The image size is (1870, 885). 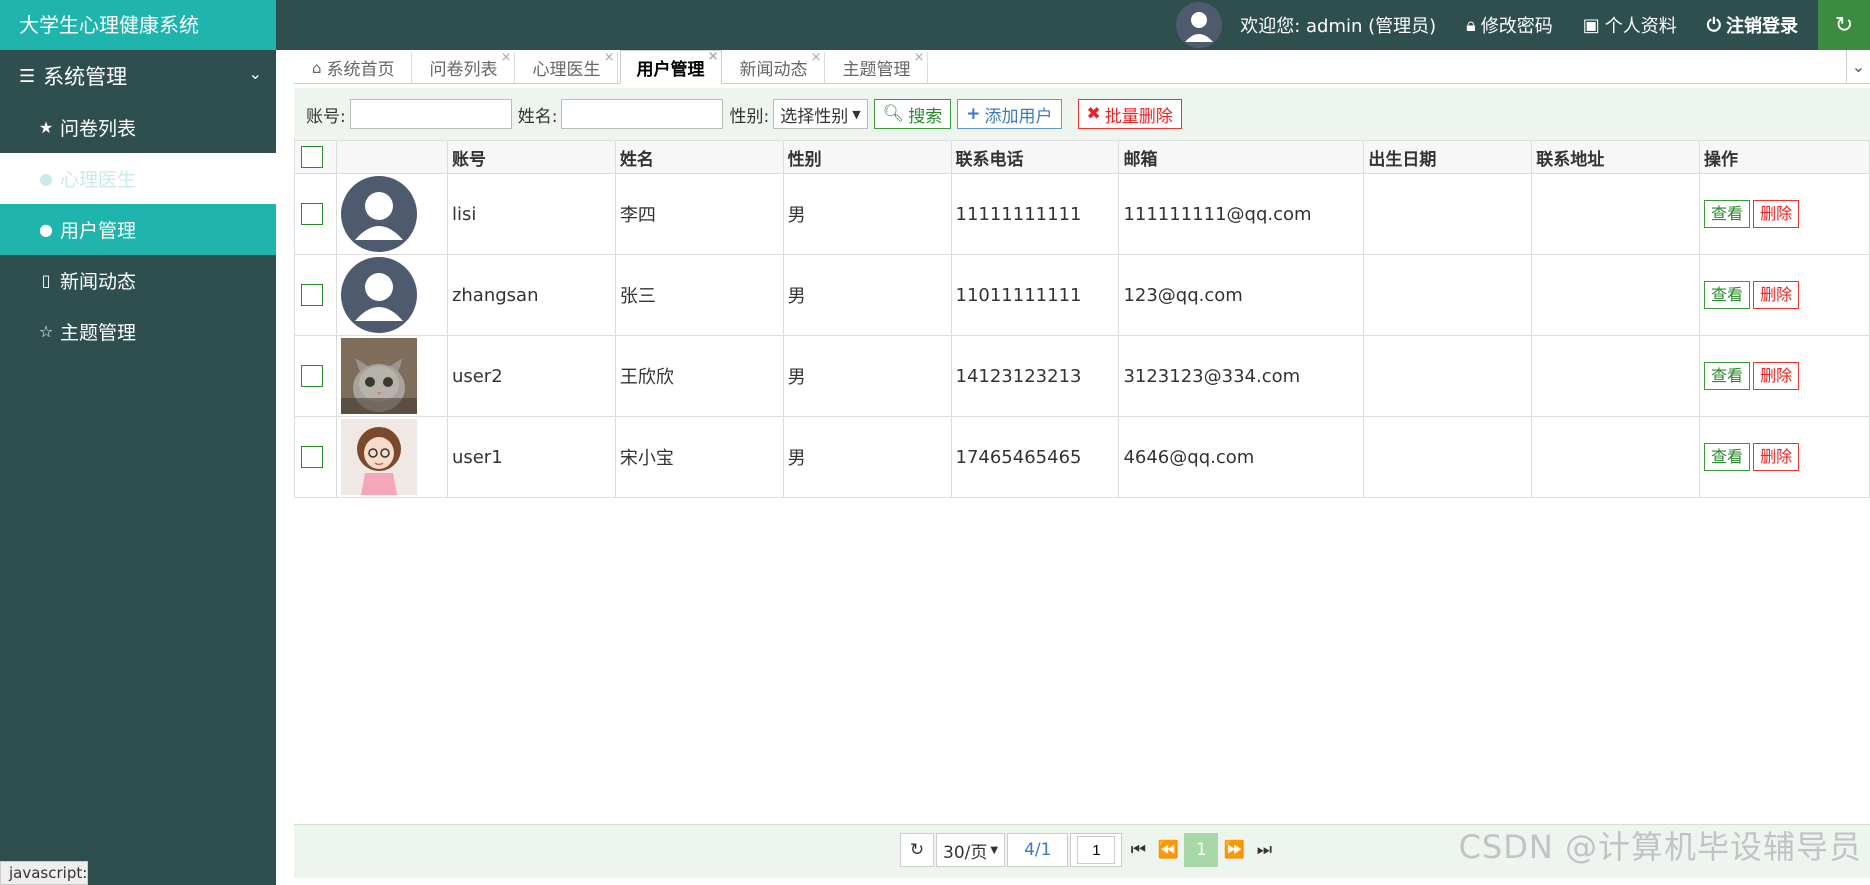 What do you see at coordinates (531, 214) in the screenshot?
I see `account-cell: lisi` at bounding box center [531, 214].